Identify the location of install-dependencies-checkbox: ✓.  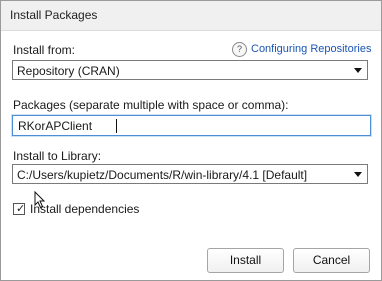
(19, 209).